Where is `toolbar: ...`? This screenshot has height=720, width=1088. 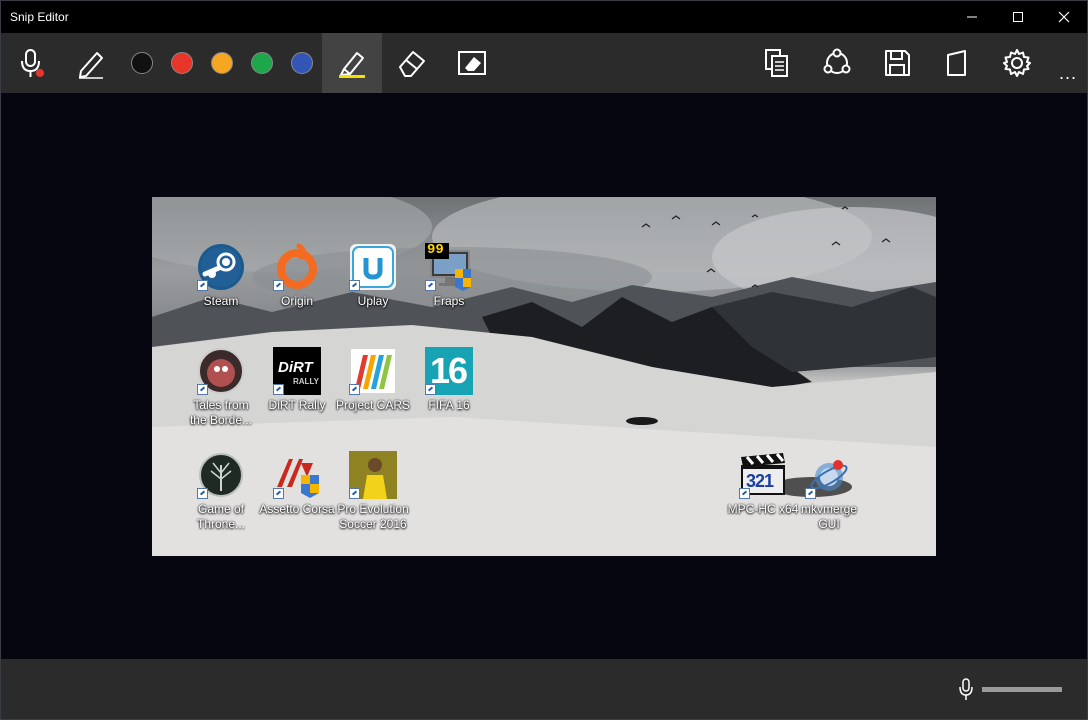 toolbar: ... is located at coordinates (544, 63).